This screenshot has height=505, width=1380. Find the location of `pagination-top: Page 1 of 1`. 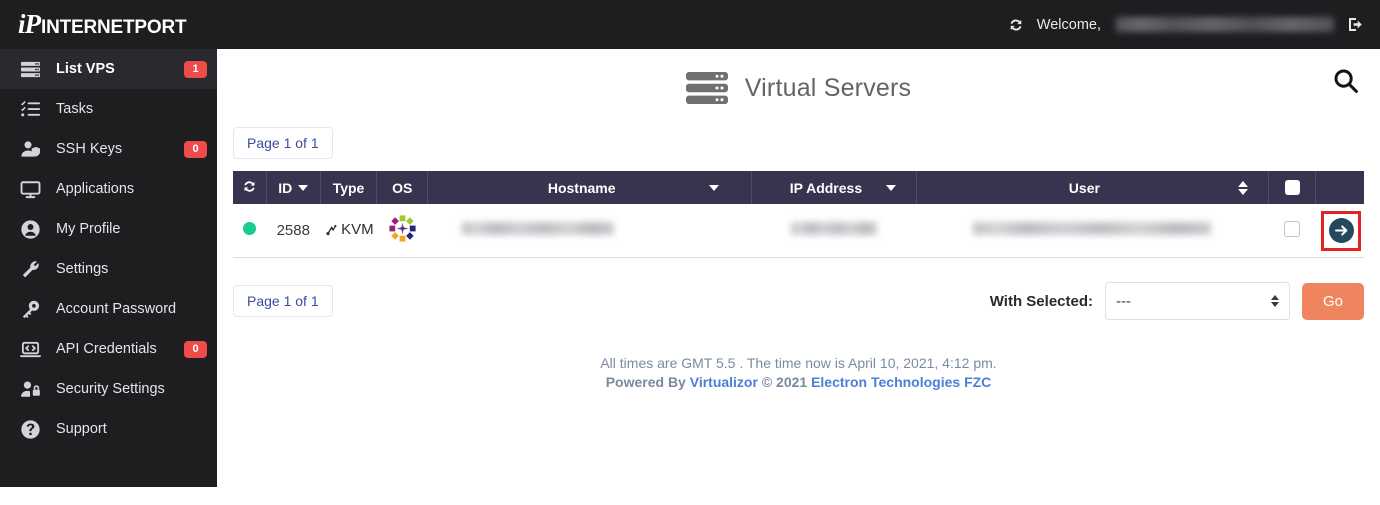

pagination-top: Page 1 of 1 is located at coordinates (283, 143).